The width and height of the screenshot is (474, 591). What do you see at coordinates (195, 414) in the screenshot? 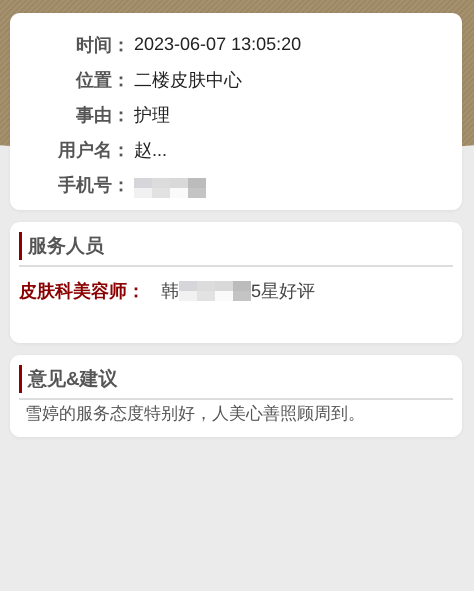
I see `feedback-text: 雪婷的服务态度特别好，人美心善照顾周到。` at bounding box center [195, 414].